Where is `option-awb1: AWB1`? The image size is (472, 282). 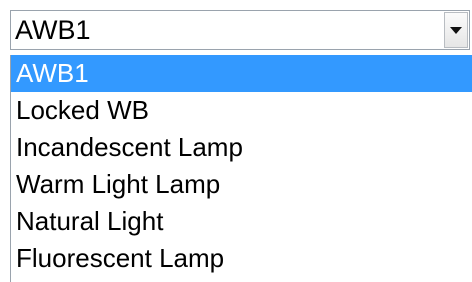
option-awb1: AWB1 is located at coordinates (241, 73).